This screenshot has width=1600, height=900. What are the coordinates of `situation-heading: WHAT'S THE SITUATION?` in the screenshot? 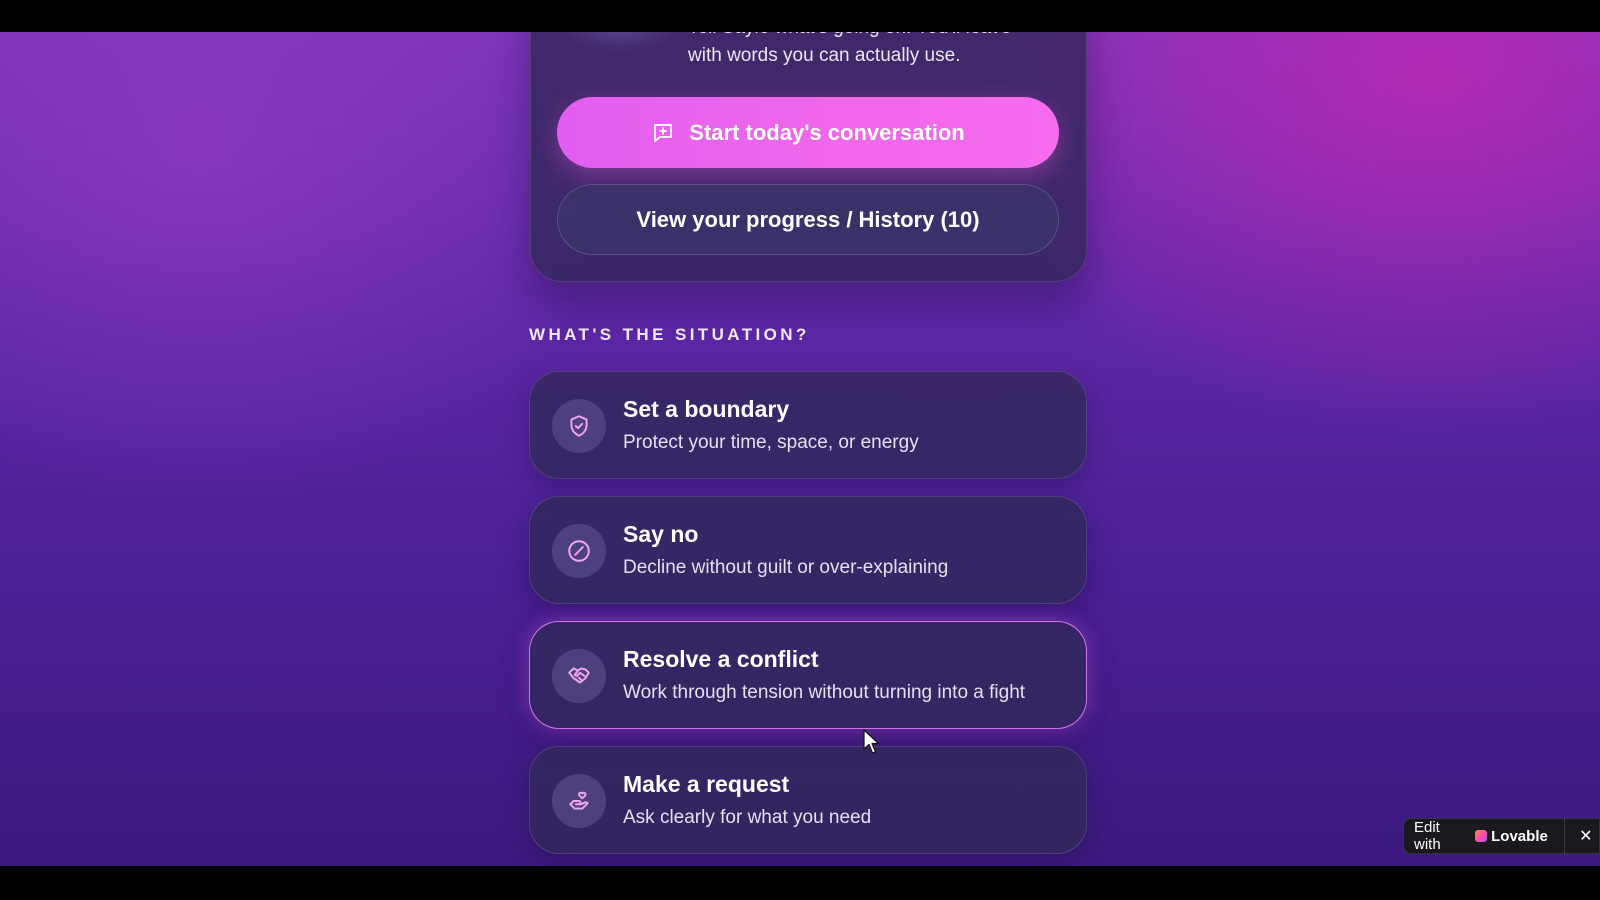 It's located at (669, 334).